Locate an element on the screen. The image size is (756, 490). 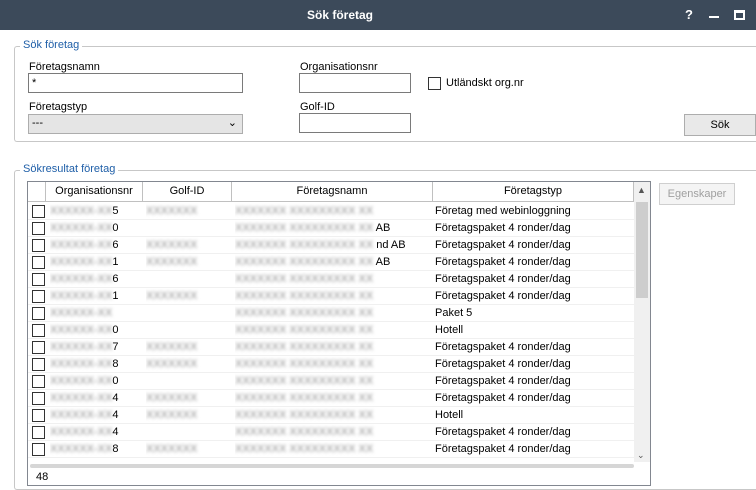
maximize-button is located at coordinates (740, 15).